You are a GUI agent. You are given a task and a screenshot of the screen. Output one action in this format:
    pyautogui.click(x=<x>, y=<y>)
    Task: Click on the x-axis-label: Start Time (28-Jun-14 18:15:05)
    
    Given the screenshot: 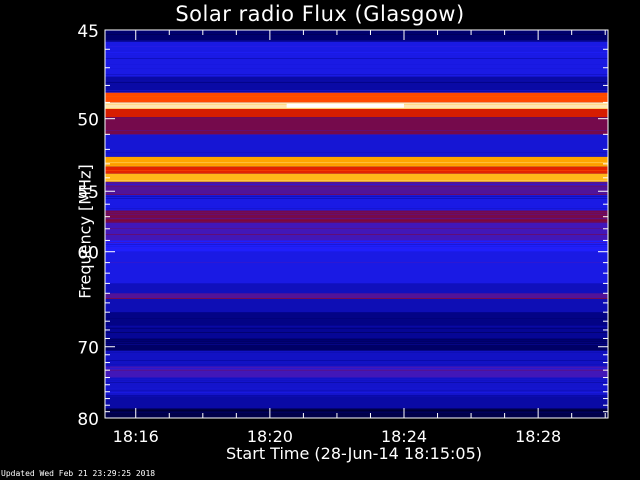 What is the action you would take?
    pyautogui.click(x=354, y=453)
    